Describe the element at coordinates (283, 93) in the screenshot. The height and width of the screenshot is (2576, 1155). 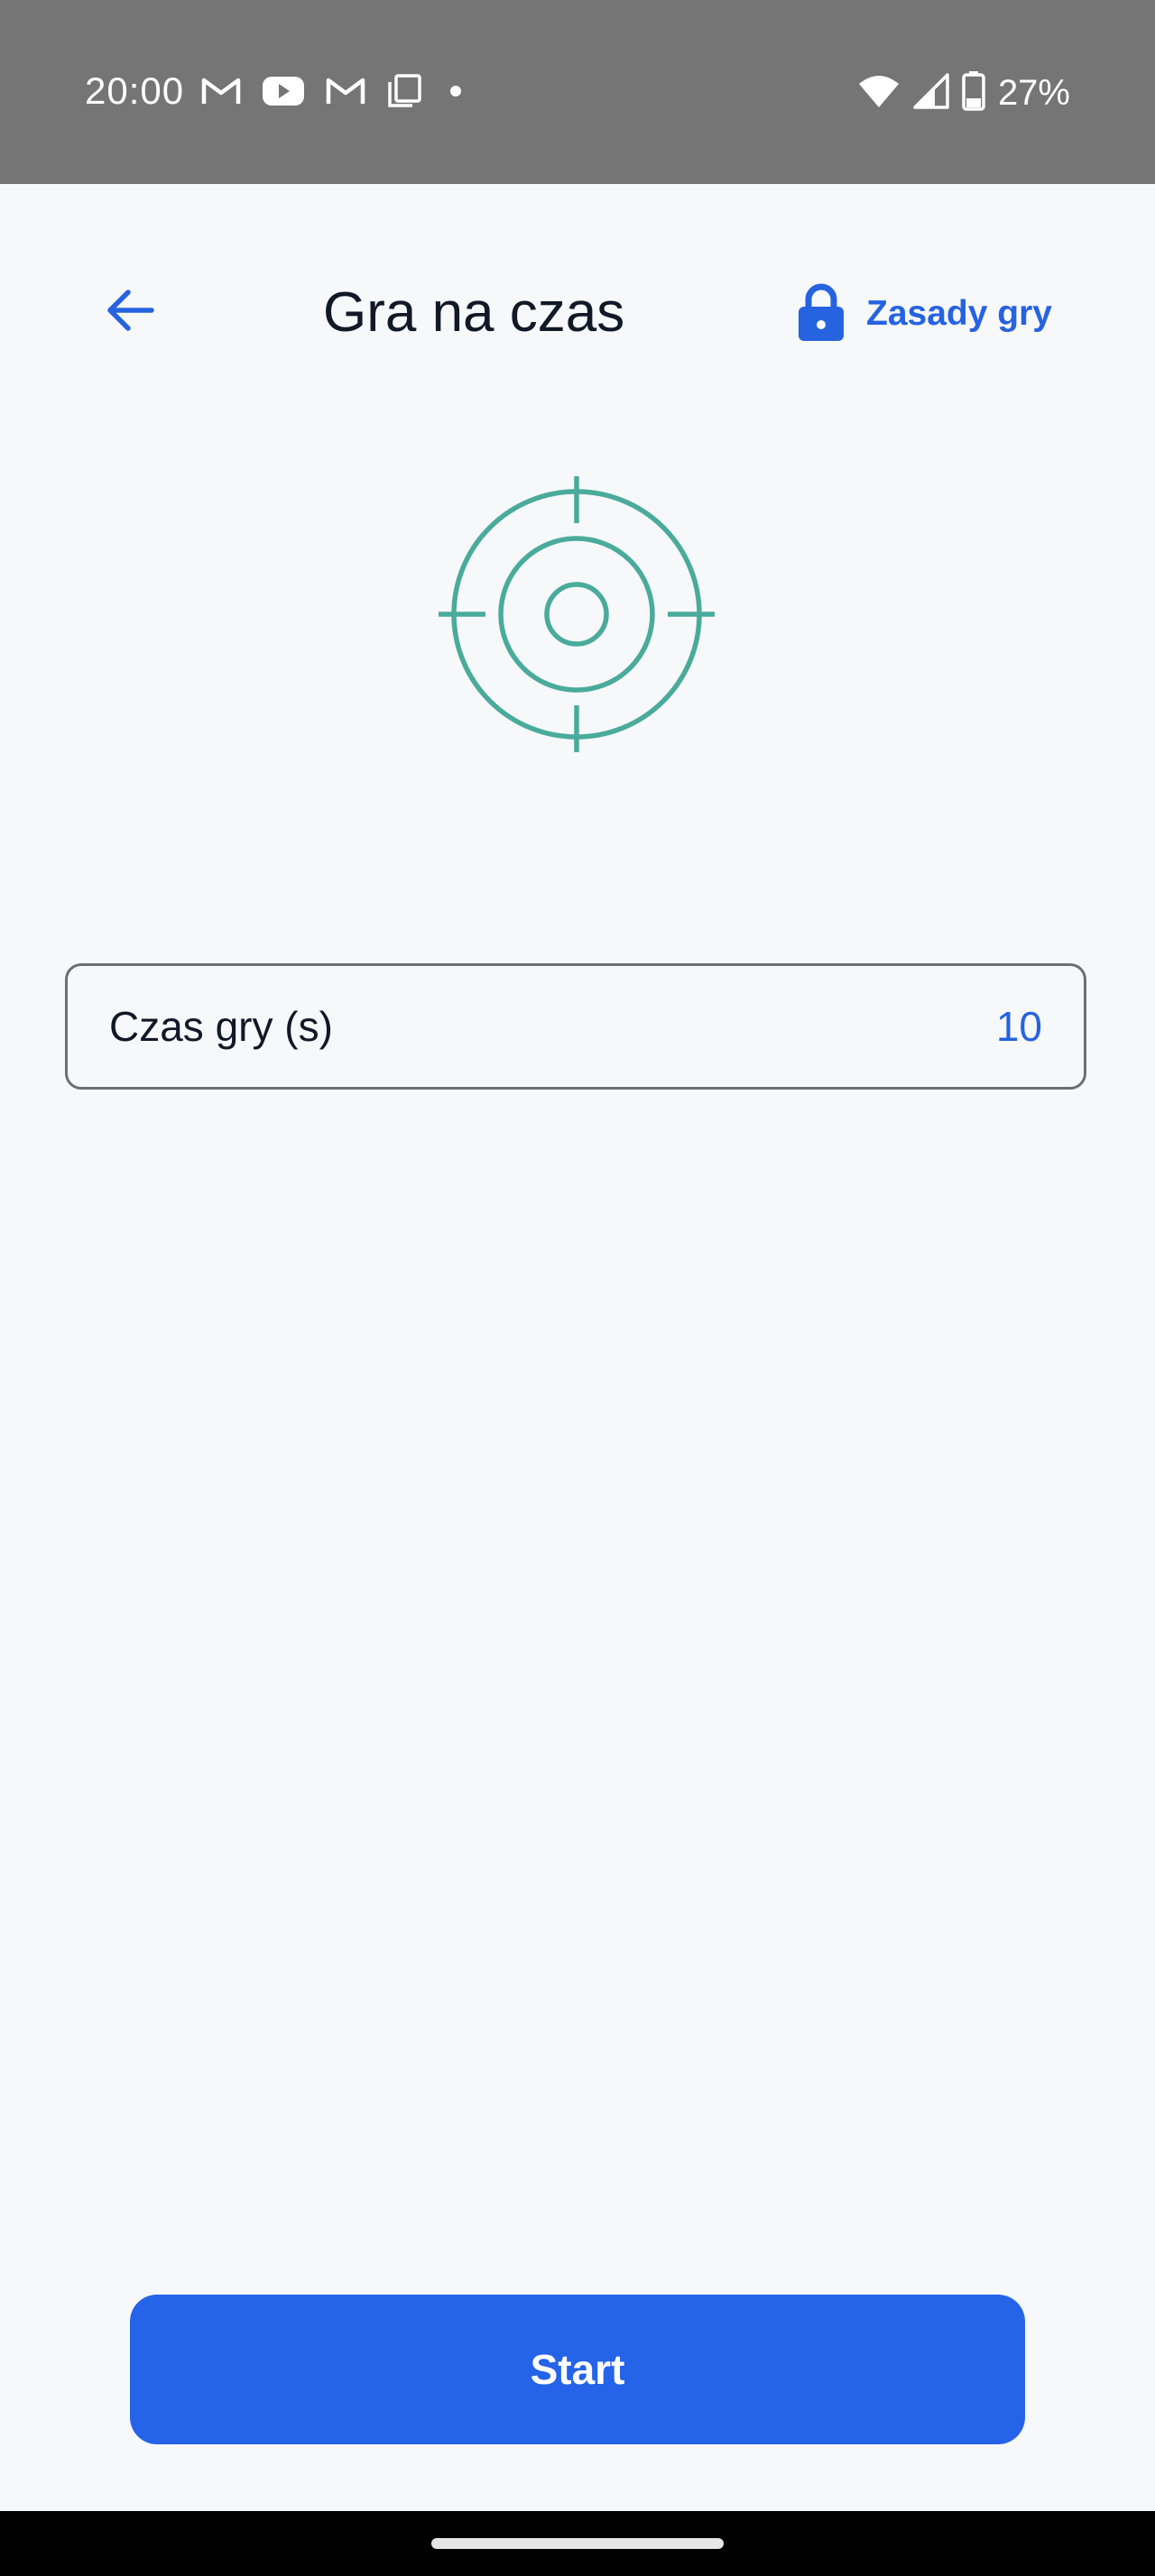
I see `youtube-icon` at that location.